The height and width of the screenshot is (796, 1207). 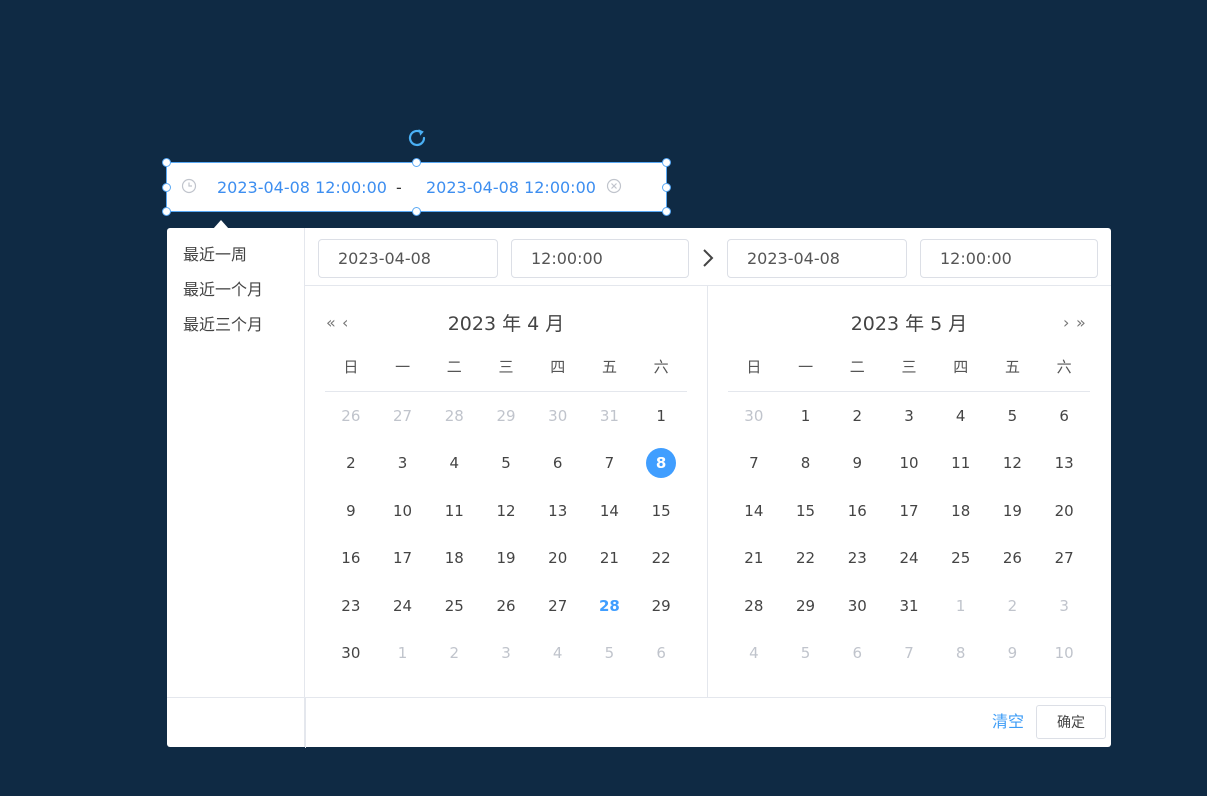 I want to click on right-day-cell: 29, so click(x=806, y=606).